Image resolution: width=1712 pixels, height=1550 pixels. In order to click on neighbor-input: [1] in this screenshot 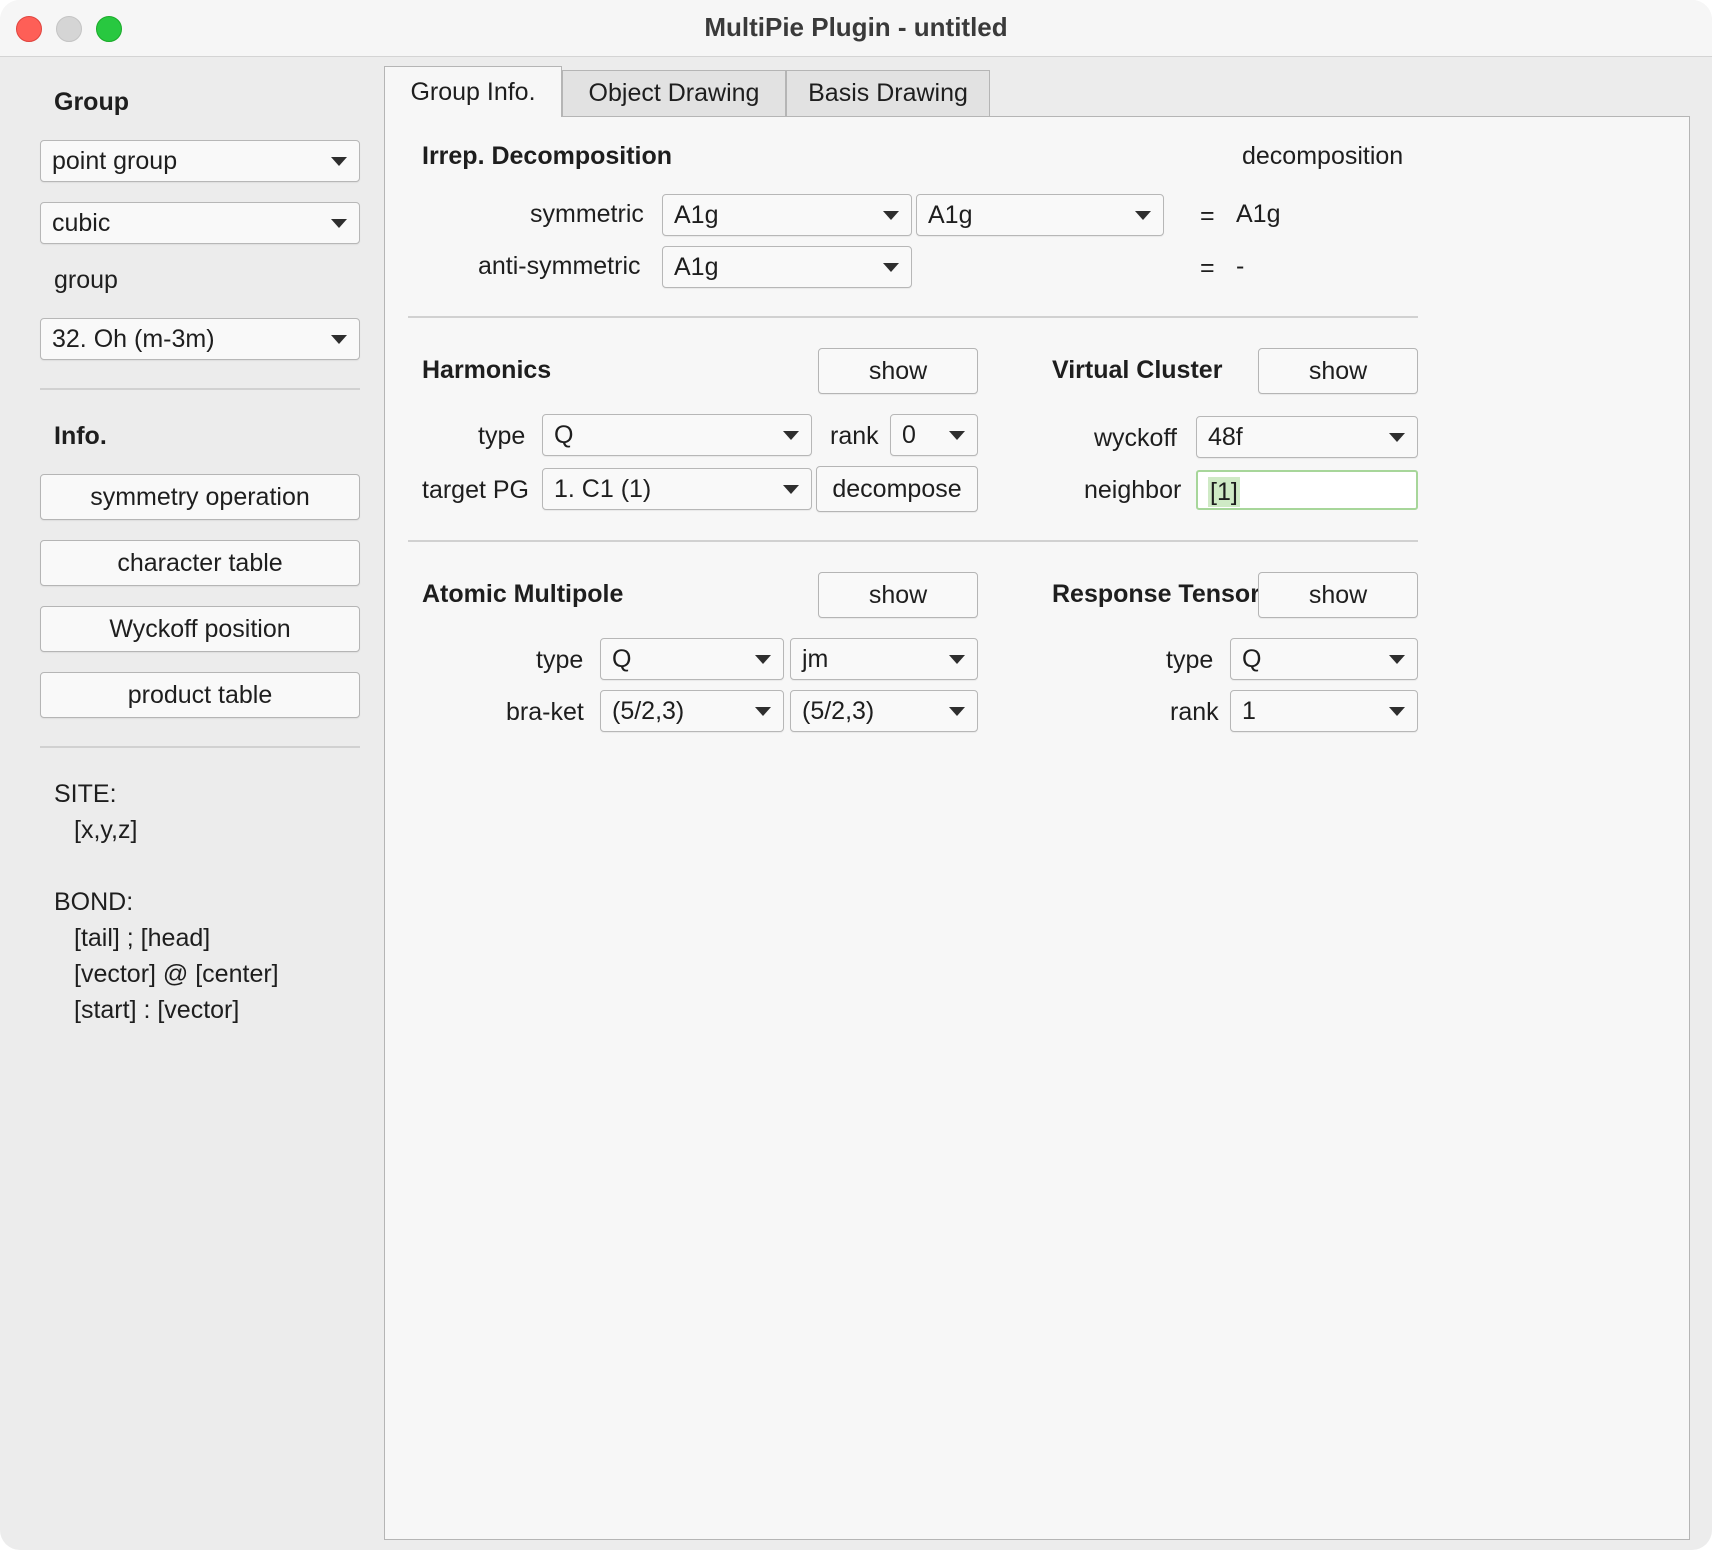, I will do `click(1307, 490)`.